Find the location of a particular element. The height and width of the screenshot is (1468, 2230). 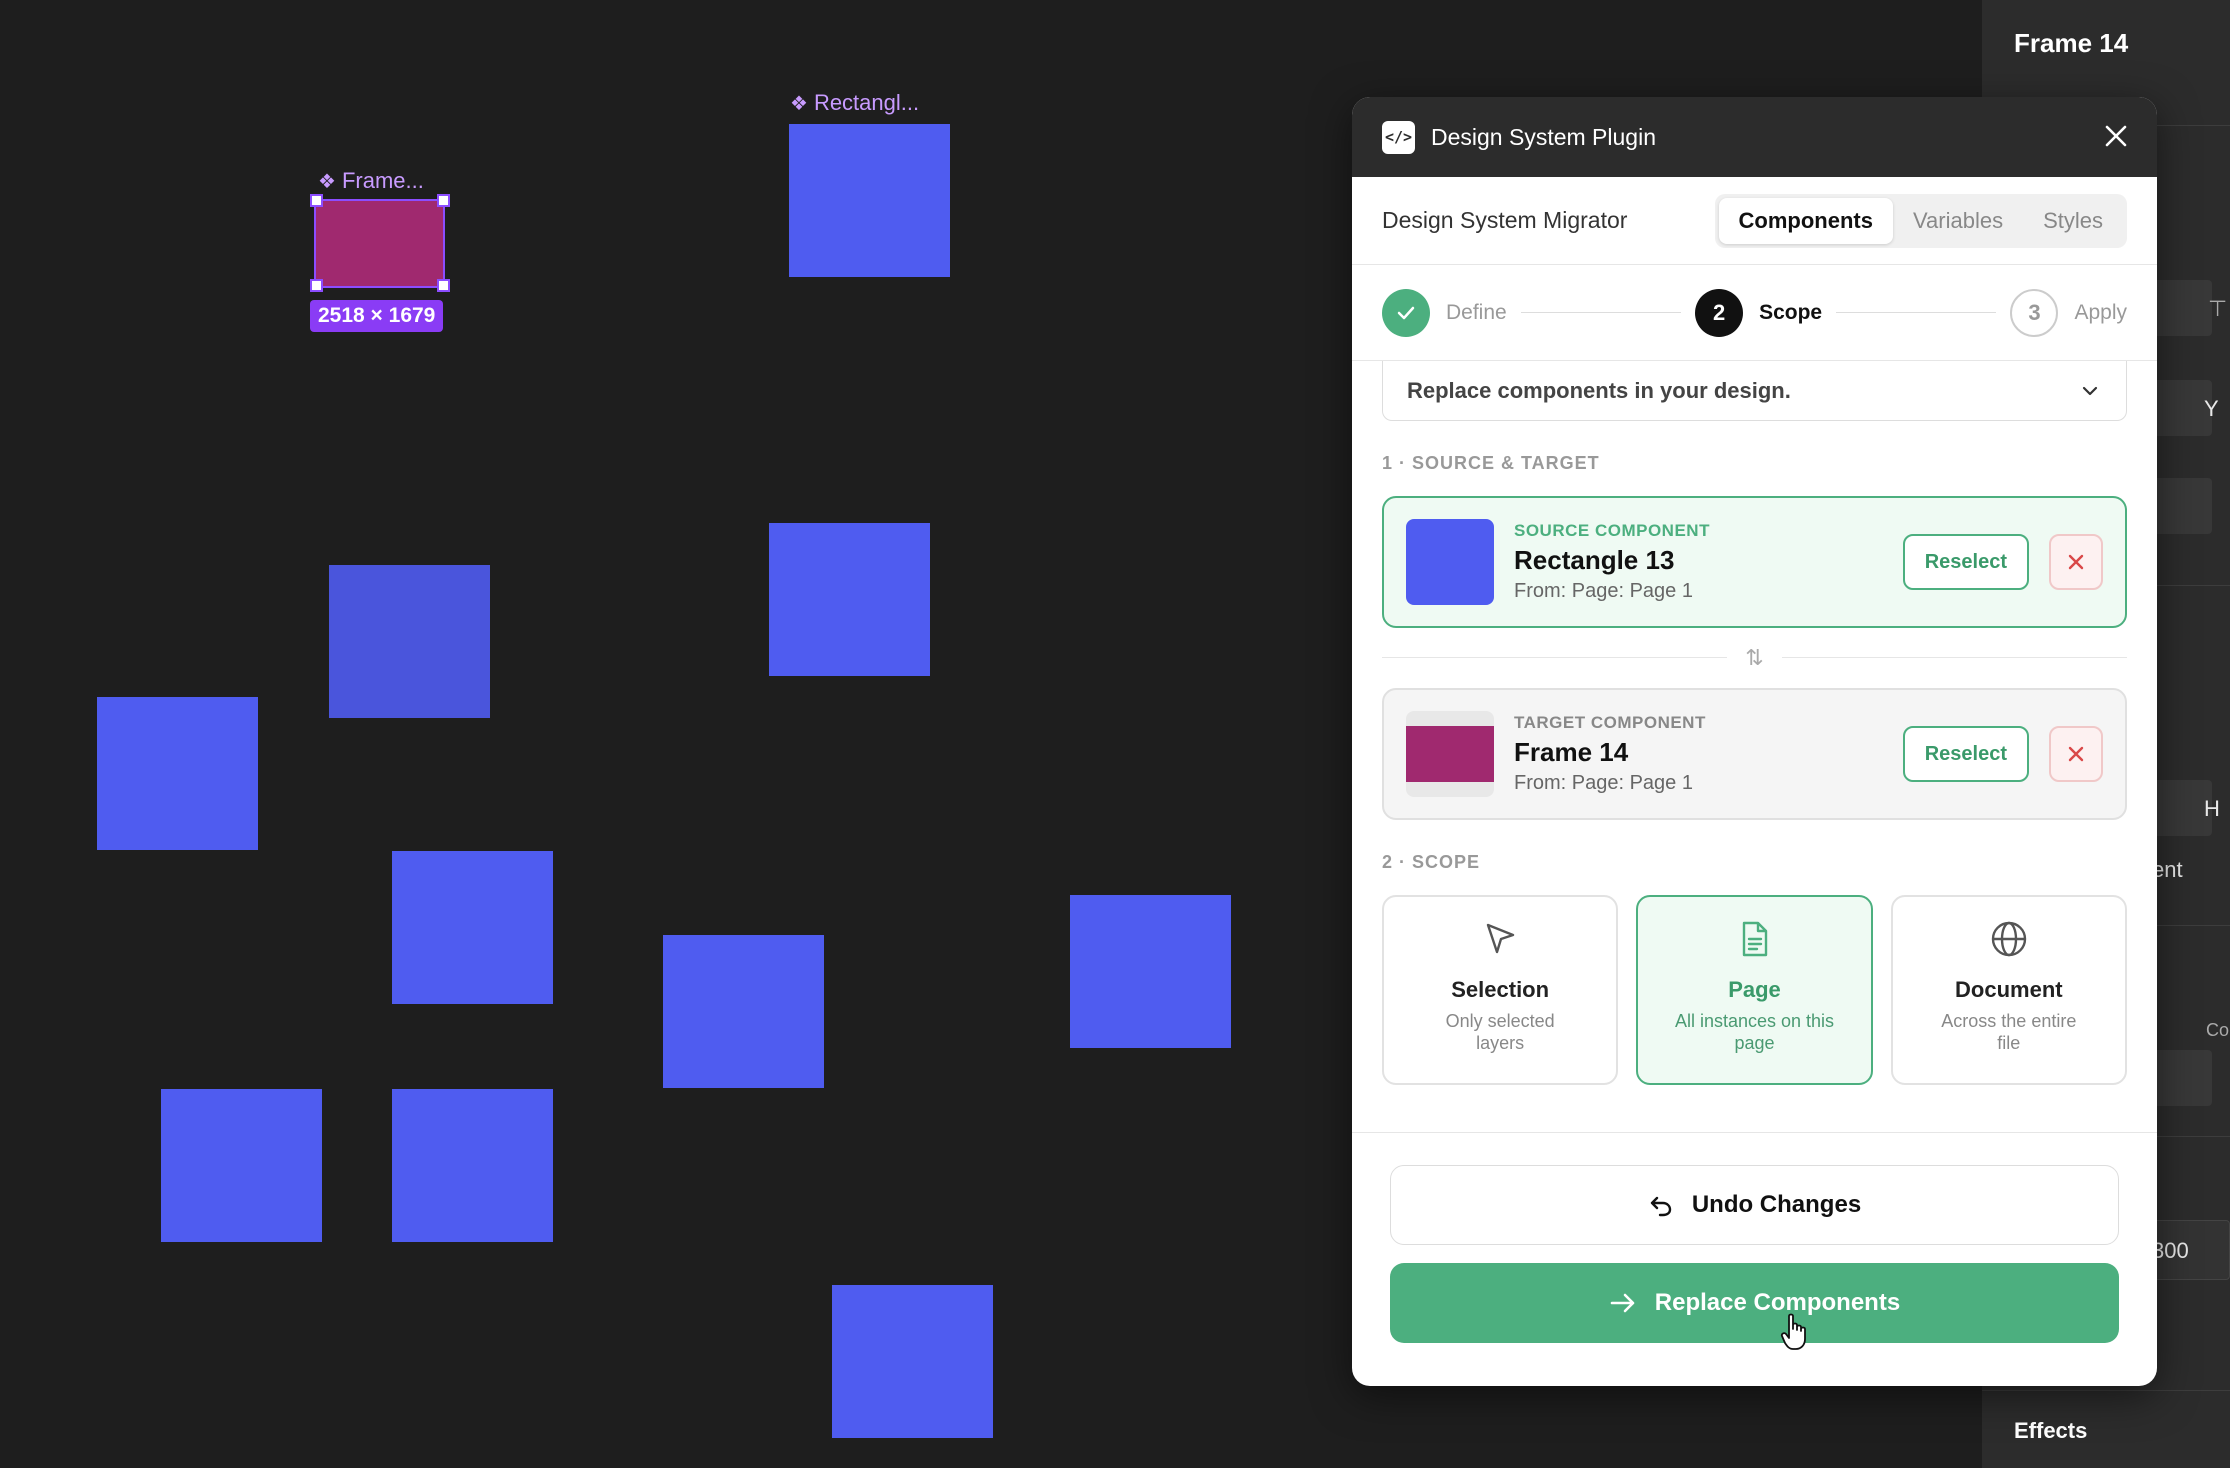

source-from: From: Page: Page 1 is located at coordinates (1603, 591).